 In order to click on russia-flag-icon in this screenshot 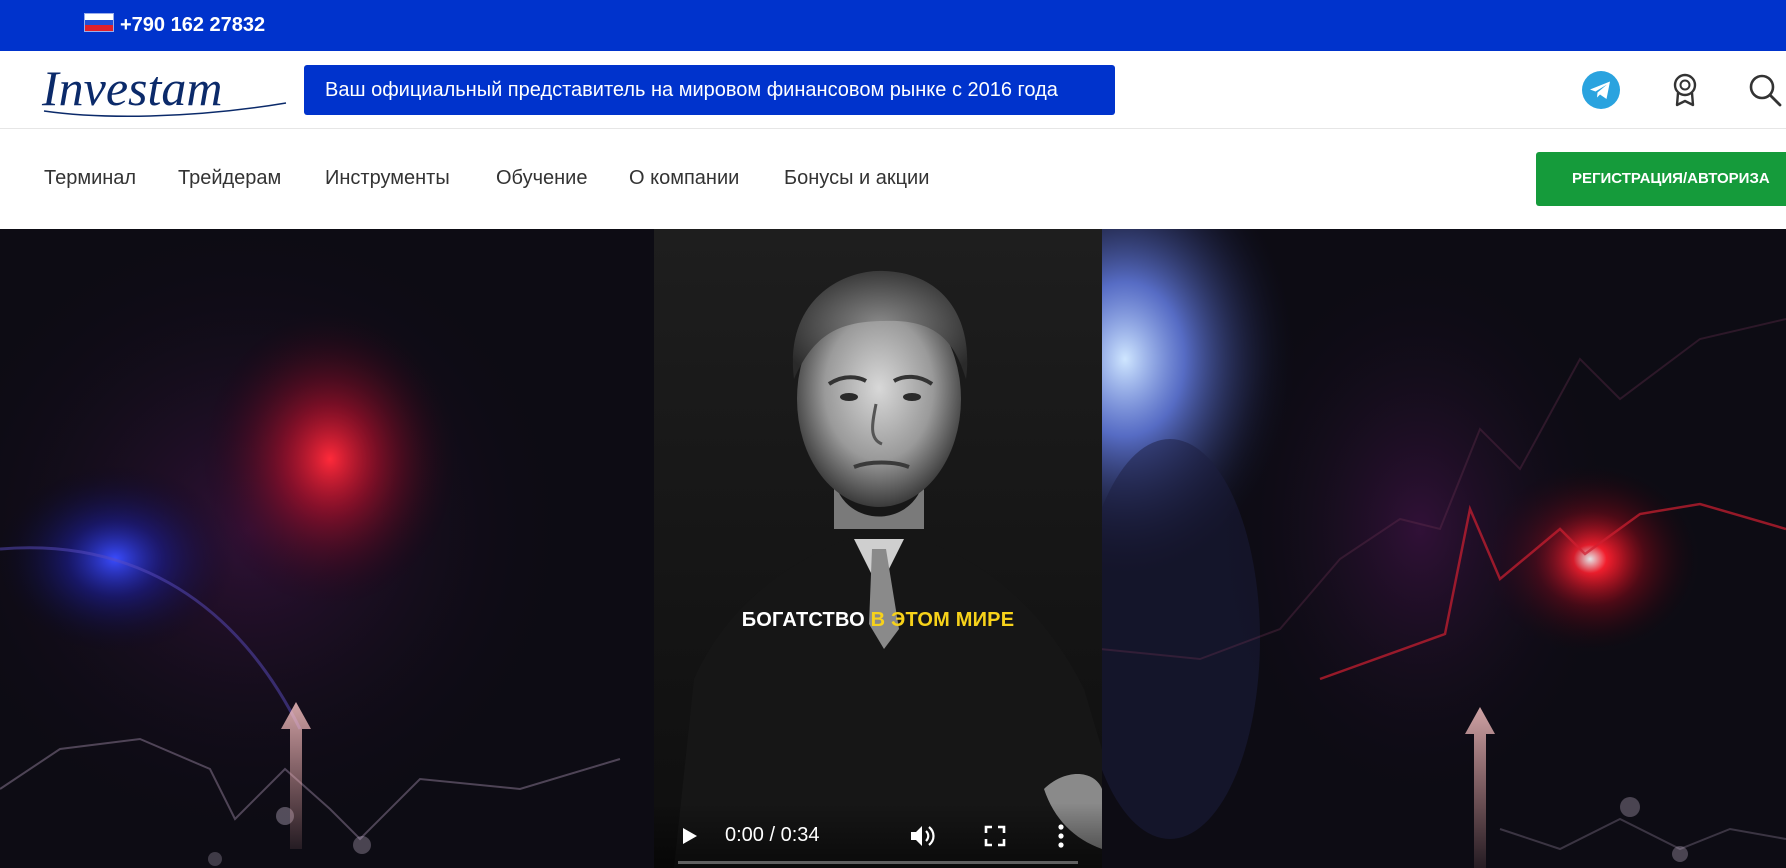, I will do `click(99, 22)`.